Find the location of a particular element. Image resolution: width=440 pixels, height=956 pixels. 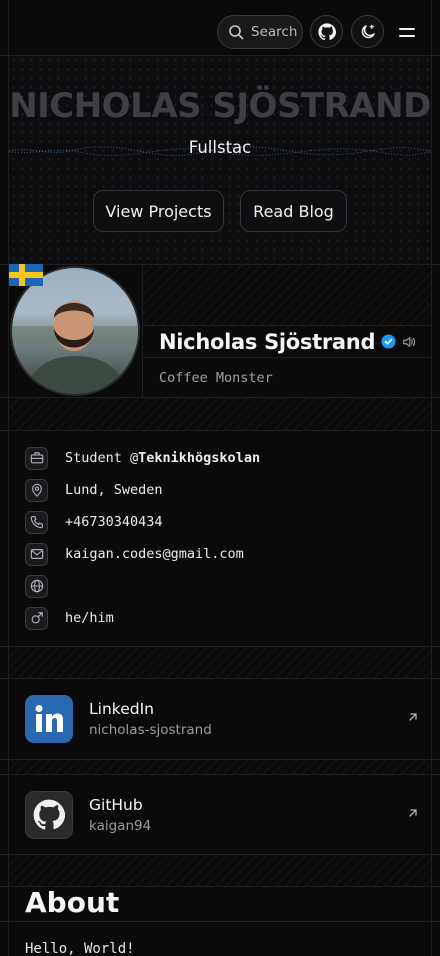

search-icon is located at coordinates (236, 32).